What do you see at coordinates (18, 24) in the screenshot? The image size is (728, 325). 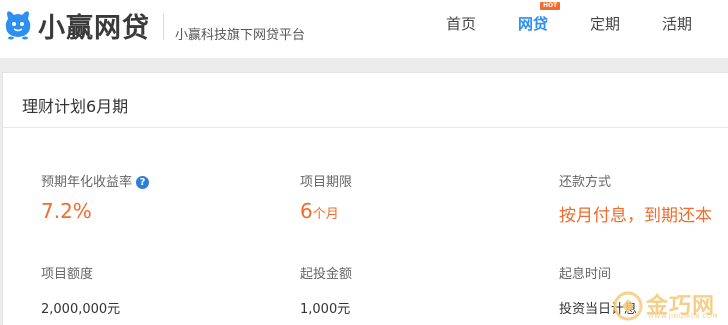 I see `logo-mascot-icon` at bounding box center [18, 24].